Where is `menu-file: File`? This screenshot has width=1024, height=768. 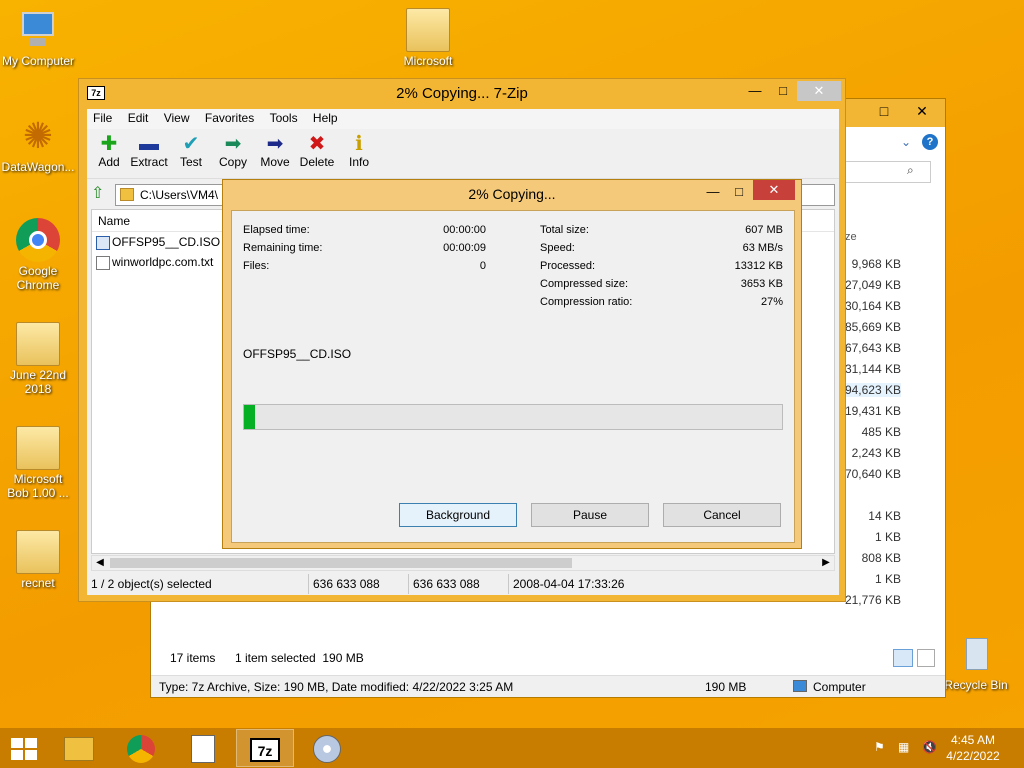 menu-file: File is located at coordinates (102, 118).